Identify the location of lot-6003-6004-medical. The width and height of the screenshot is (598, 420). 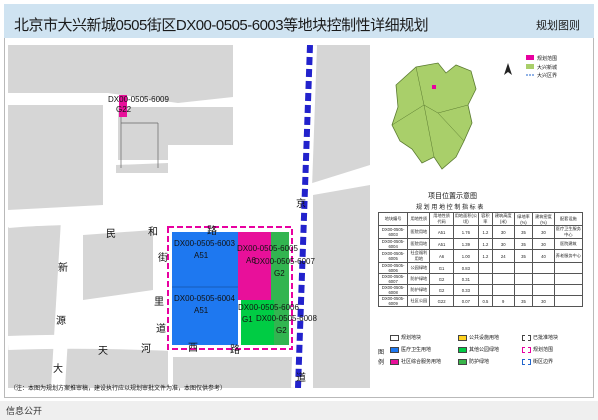
(205, 288).